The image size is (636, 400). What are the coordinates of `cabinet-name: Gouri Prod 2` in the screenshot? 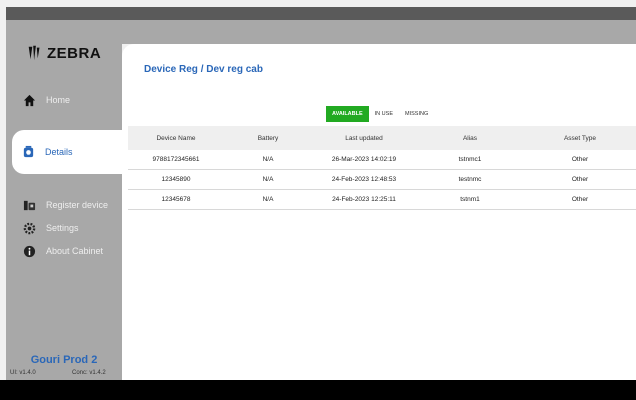 It's located at (64, 360).